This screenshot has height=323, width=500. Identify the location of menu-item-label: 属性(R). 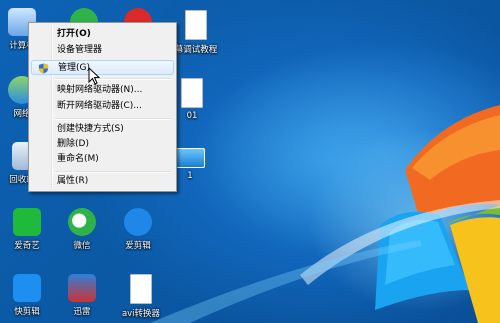
(73, 181).